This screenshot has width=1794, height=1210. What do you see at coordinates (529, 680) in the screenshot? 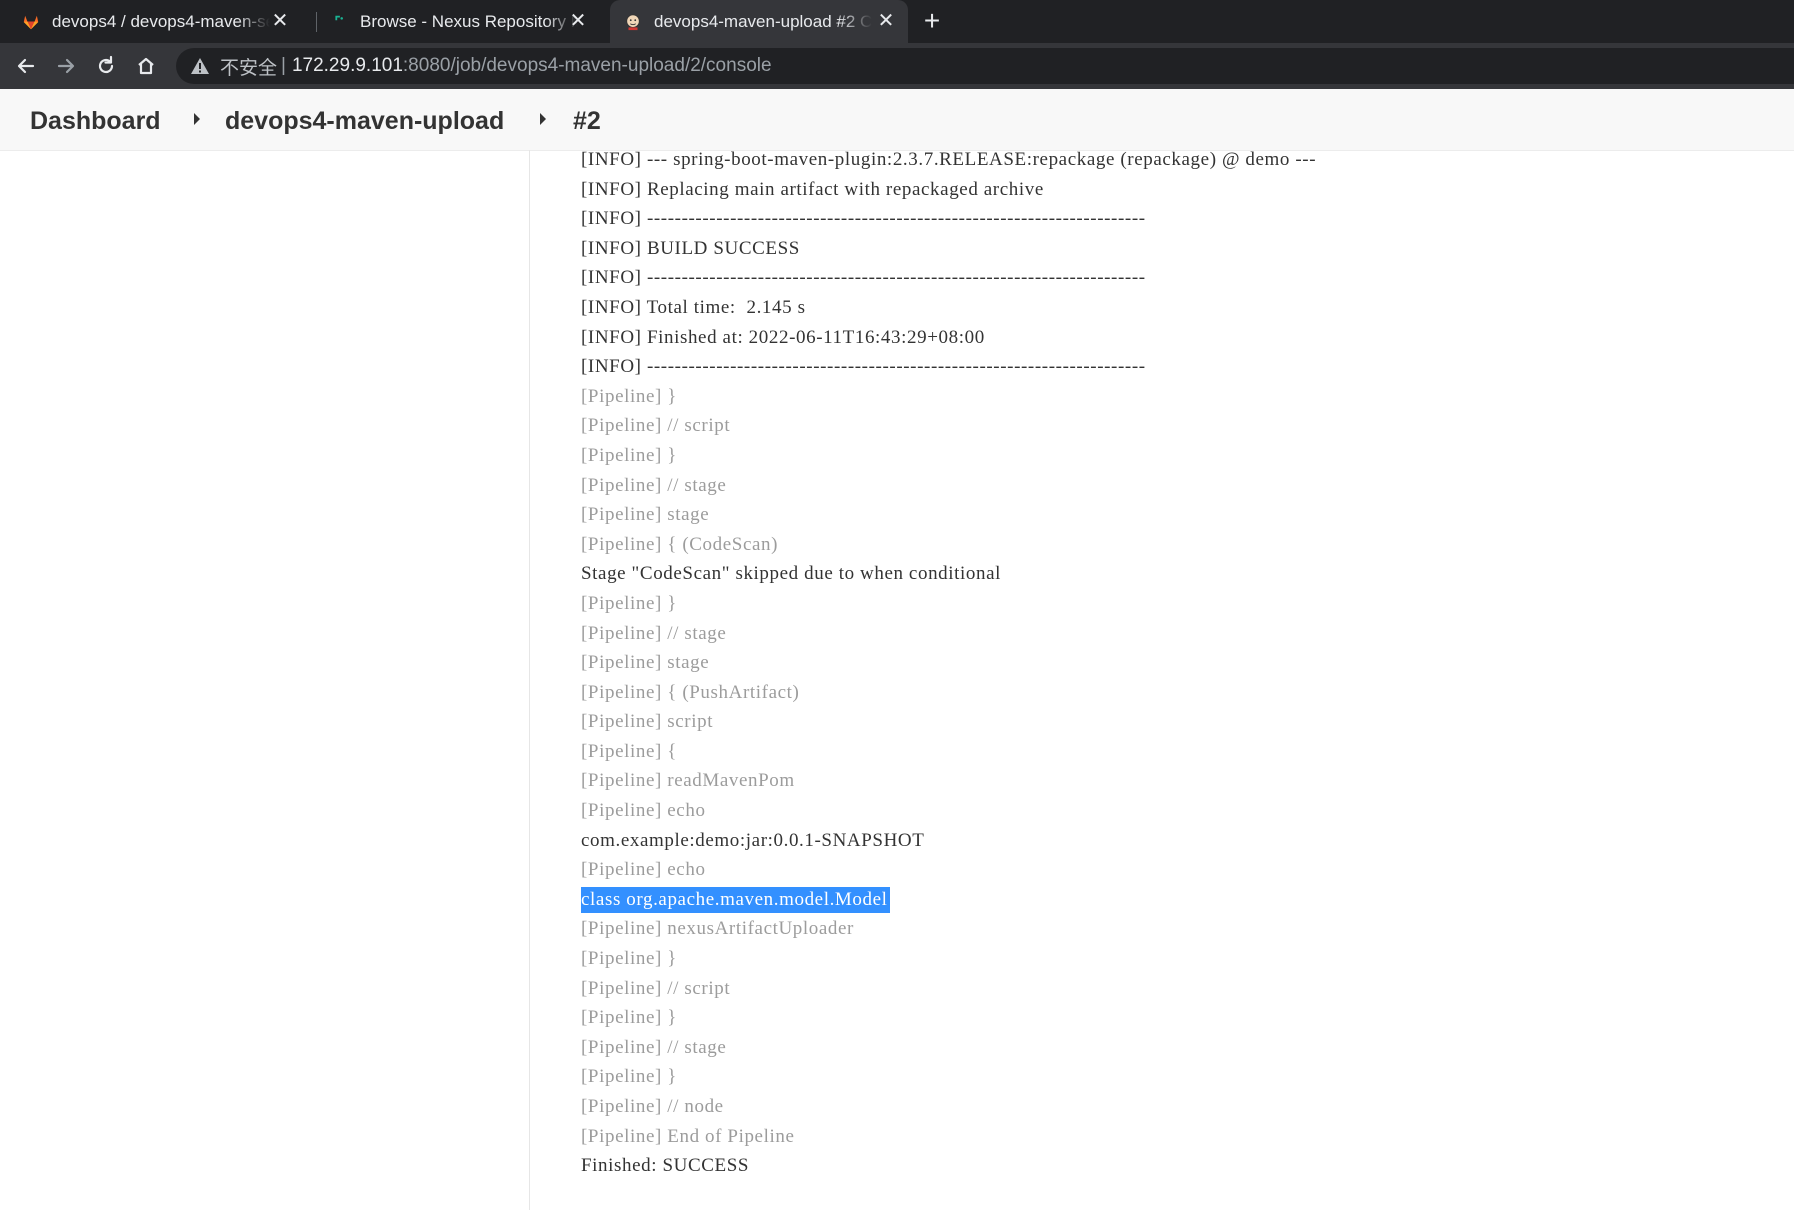
I see `side-panel-divider` at bounding box center [529, 680].